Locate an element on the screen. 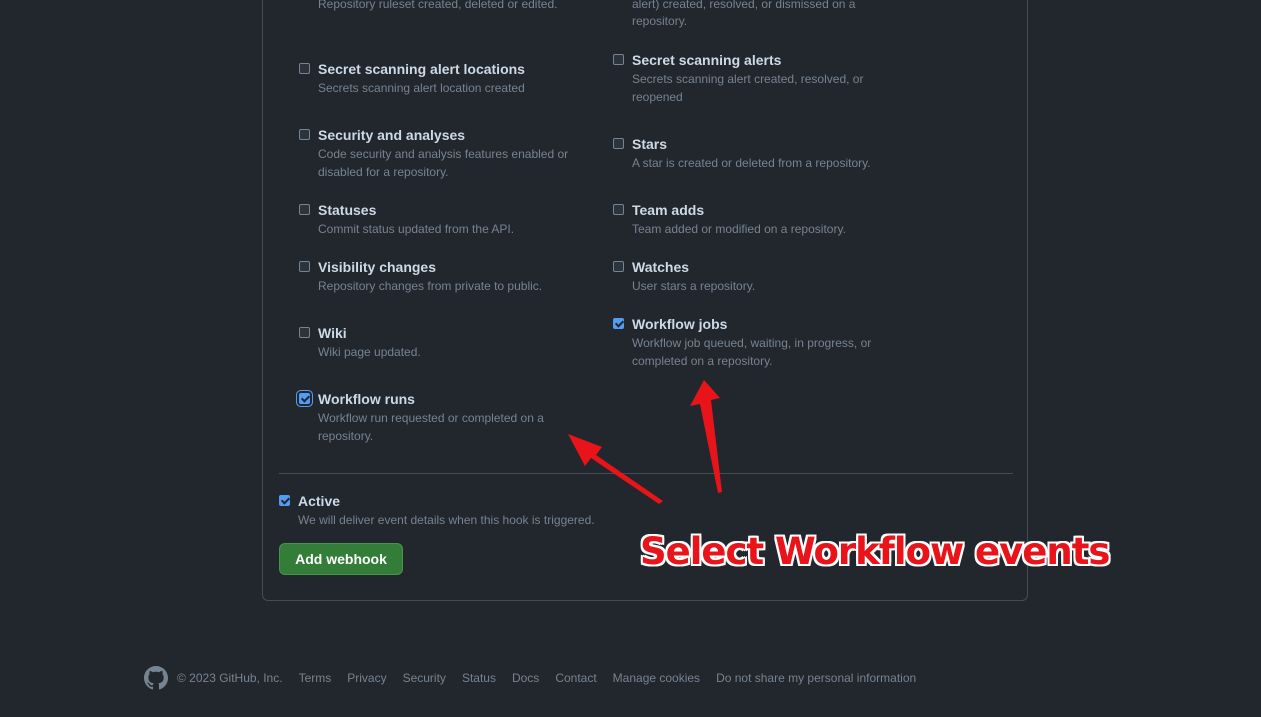  annotation-text: Select Workflow events is located at coordinates (875, 551).